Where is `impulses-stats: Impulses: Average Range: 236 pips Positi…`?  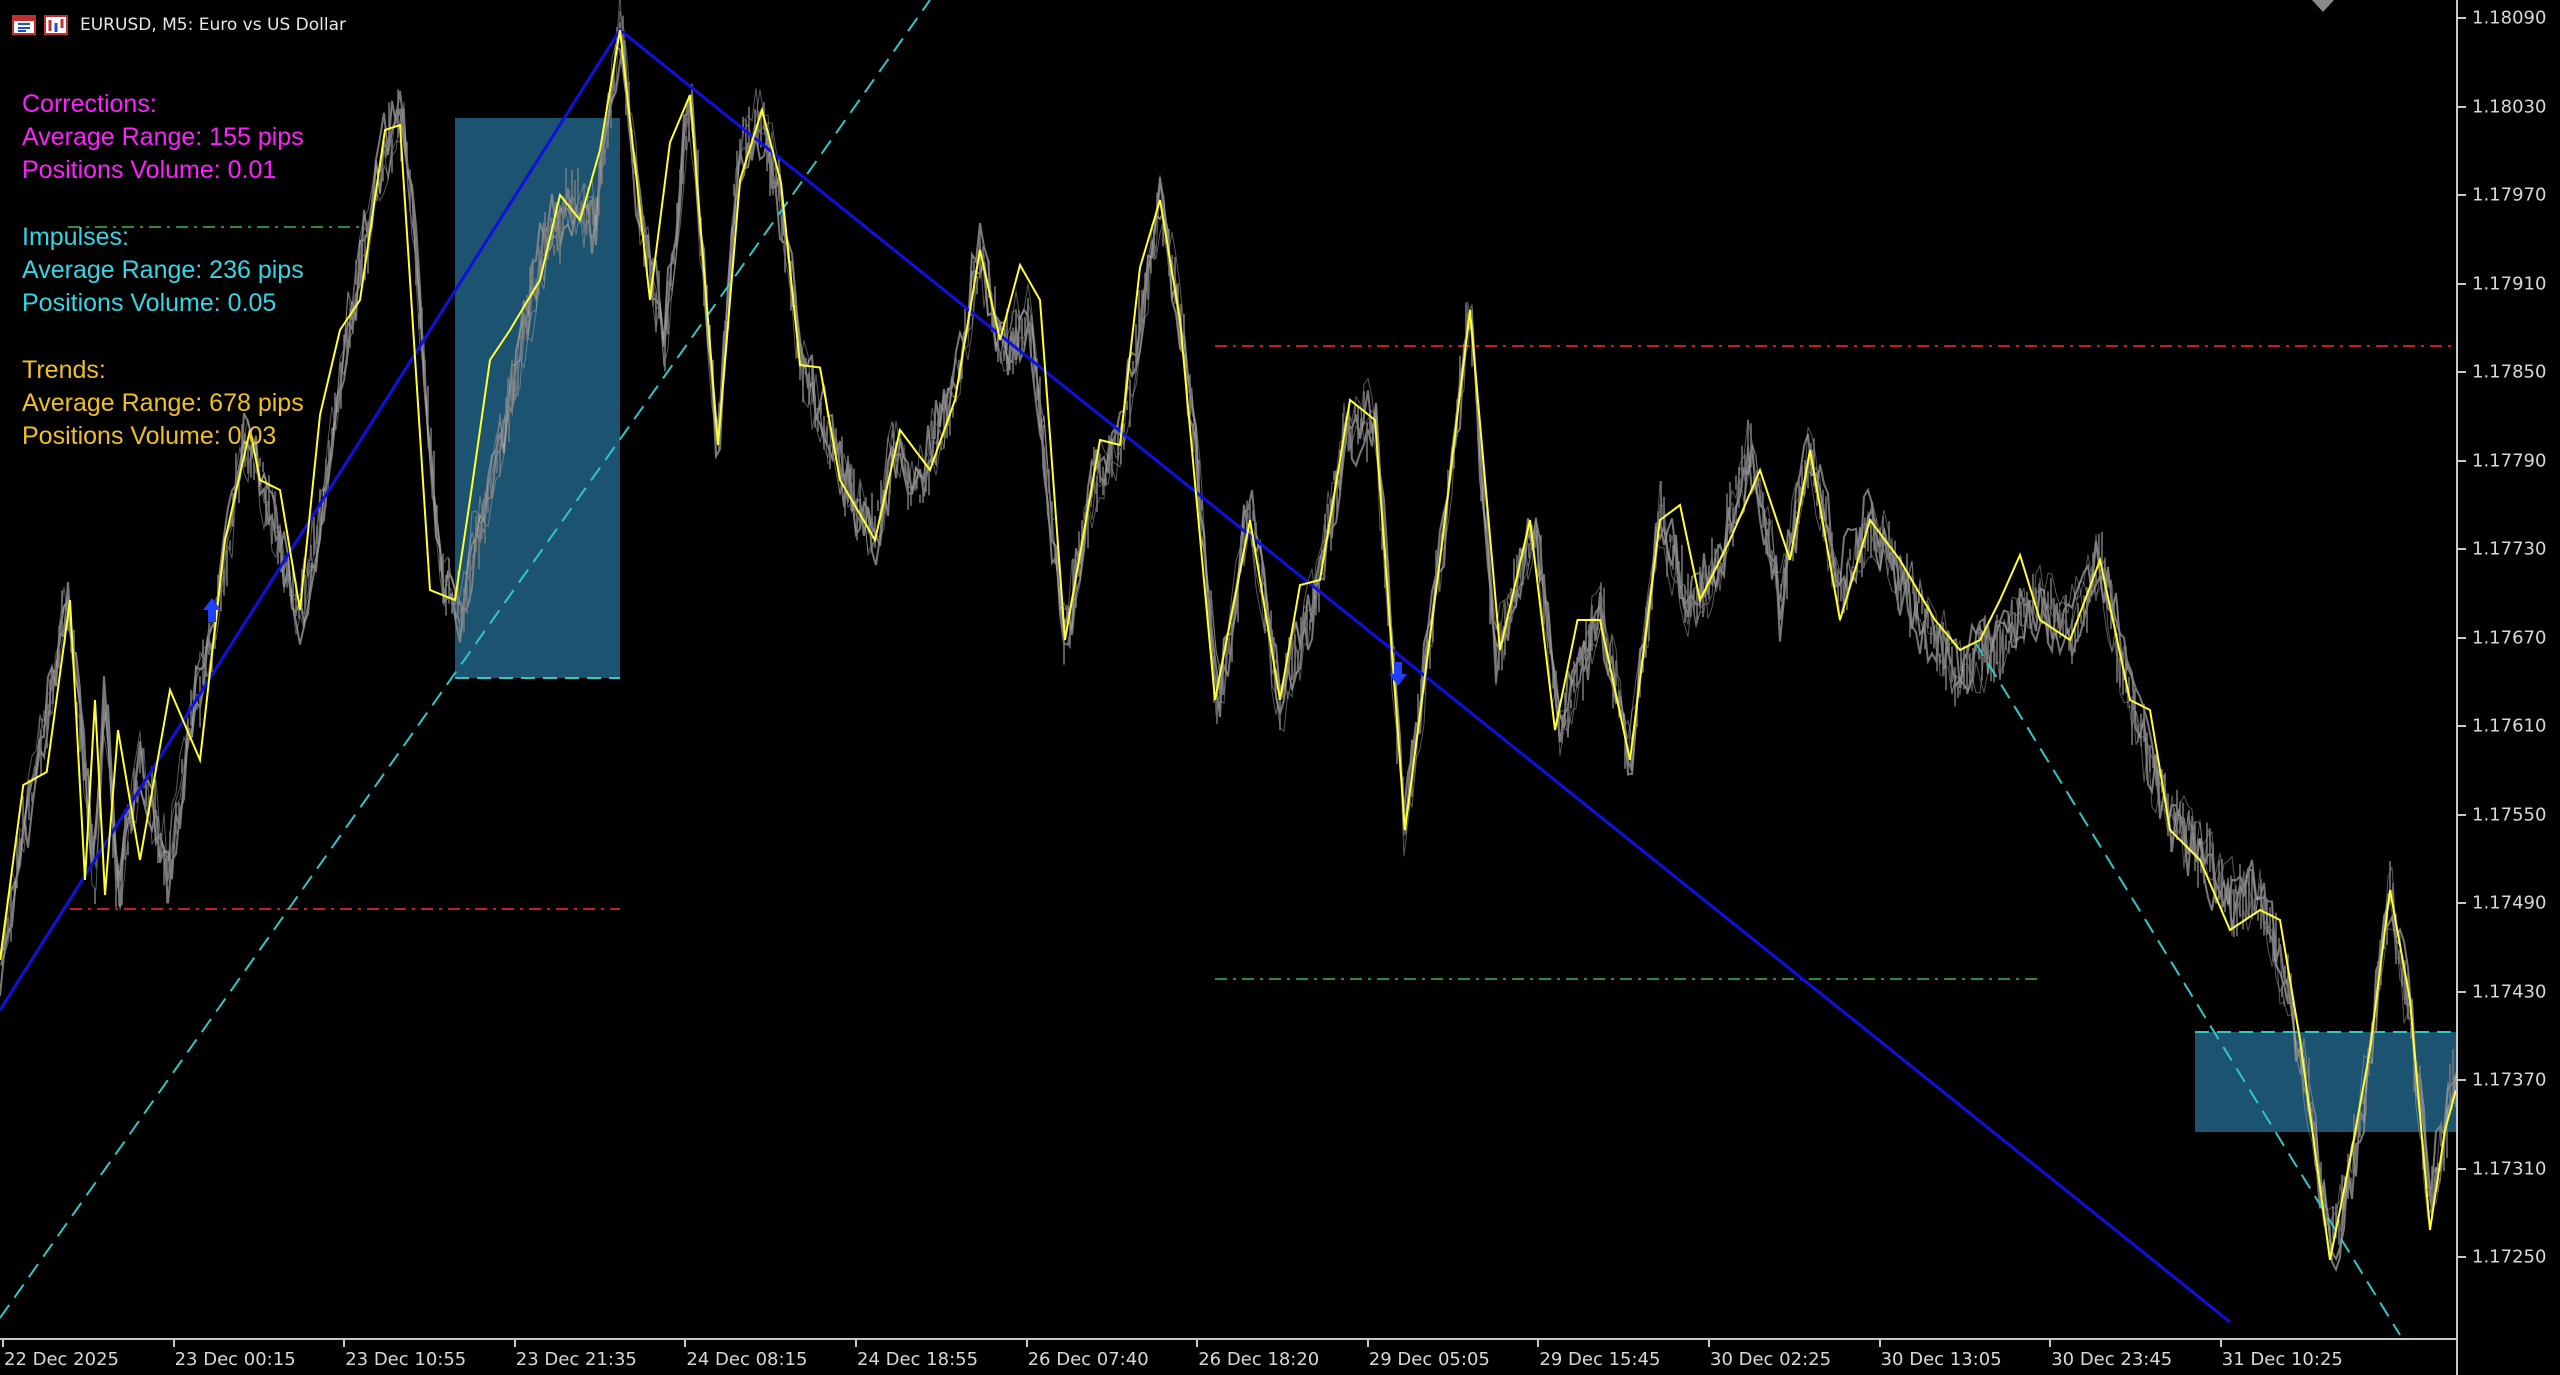 impulses-stats: Impulses: Average Range: 236 pips Positi… is located at coordinates (163, 270).